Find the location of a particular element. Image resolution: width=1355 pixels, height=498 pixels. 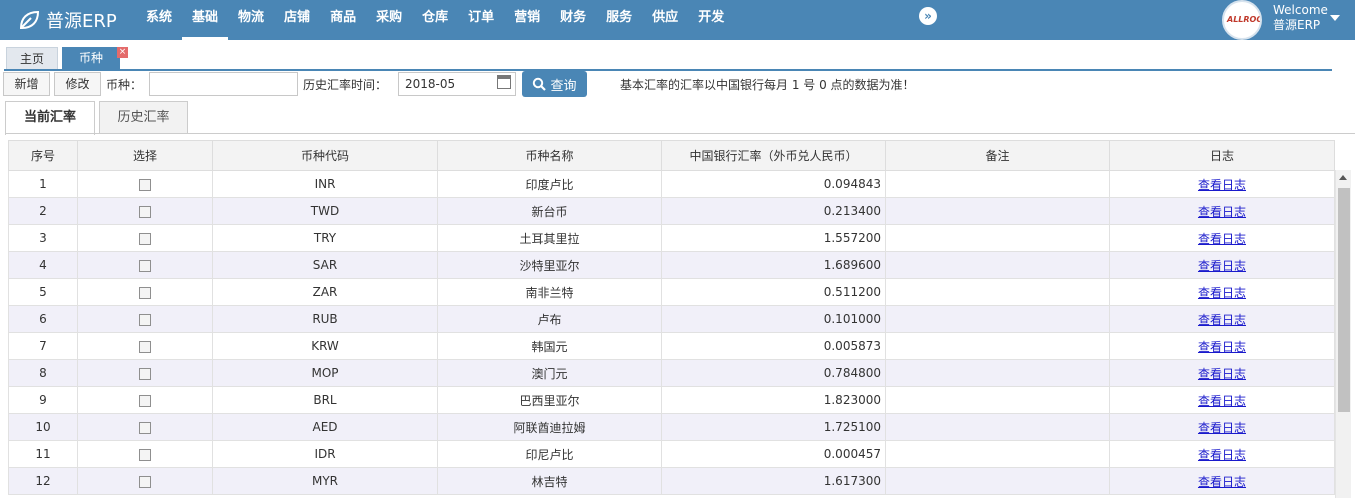

chevron-down-icon is located at coordinates (1335, 18).